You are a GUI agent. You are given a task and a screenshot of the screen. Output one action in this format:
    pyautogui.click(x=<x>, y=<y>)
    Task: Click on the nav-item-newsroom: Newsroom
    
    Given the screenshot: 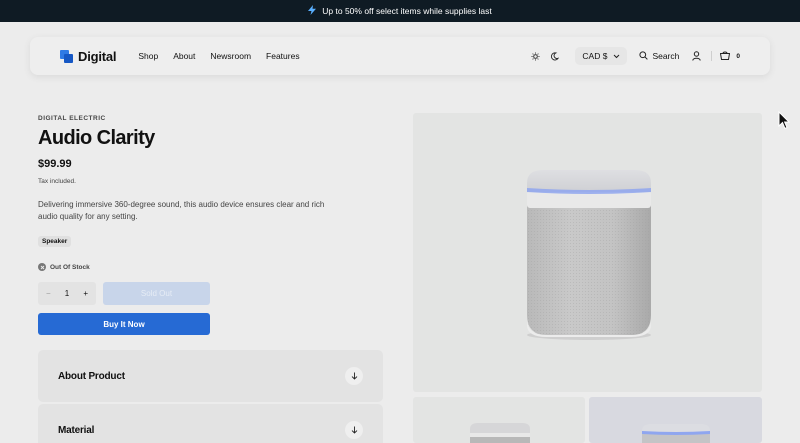 What is the action you would take?
    pyautogui.click(x=230, y=56)
    